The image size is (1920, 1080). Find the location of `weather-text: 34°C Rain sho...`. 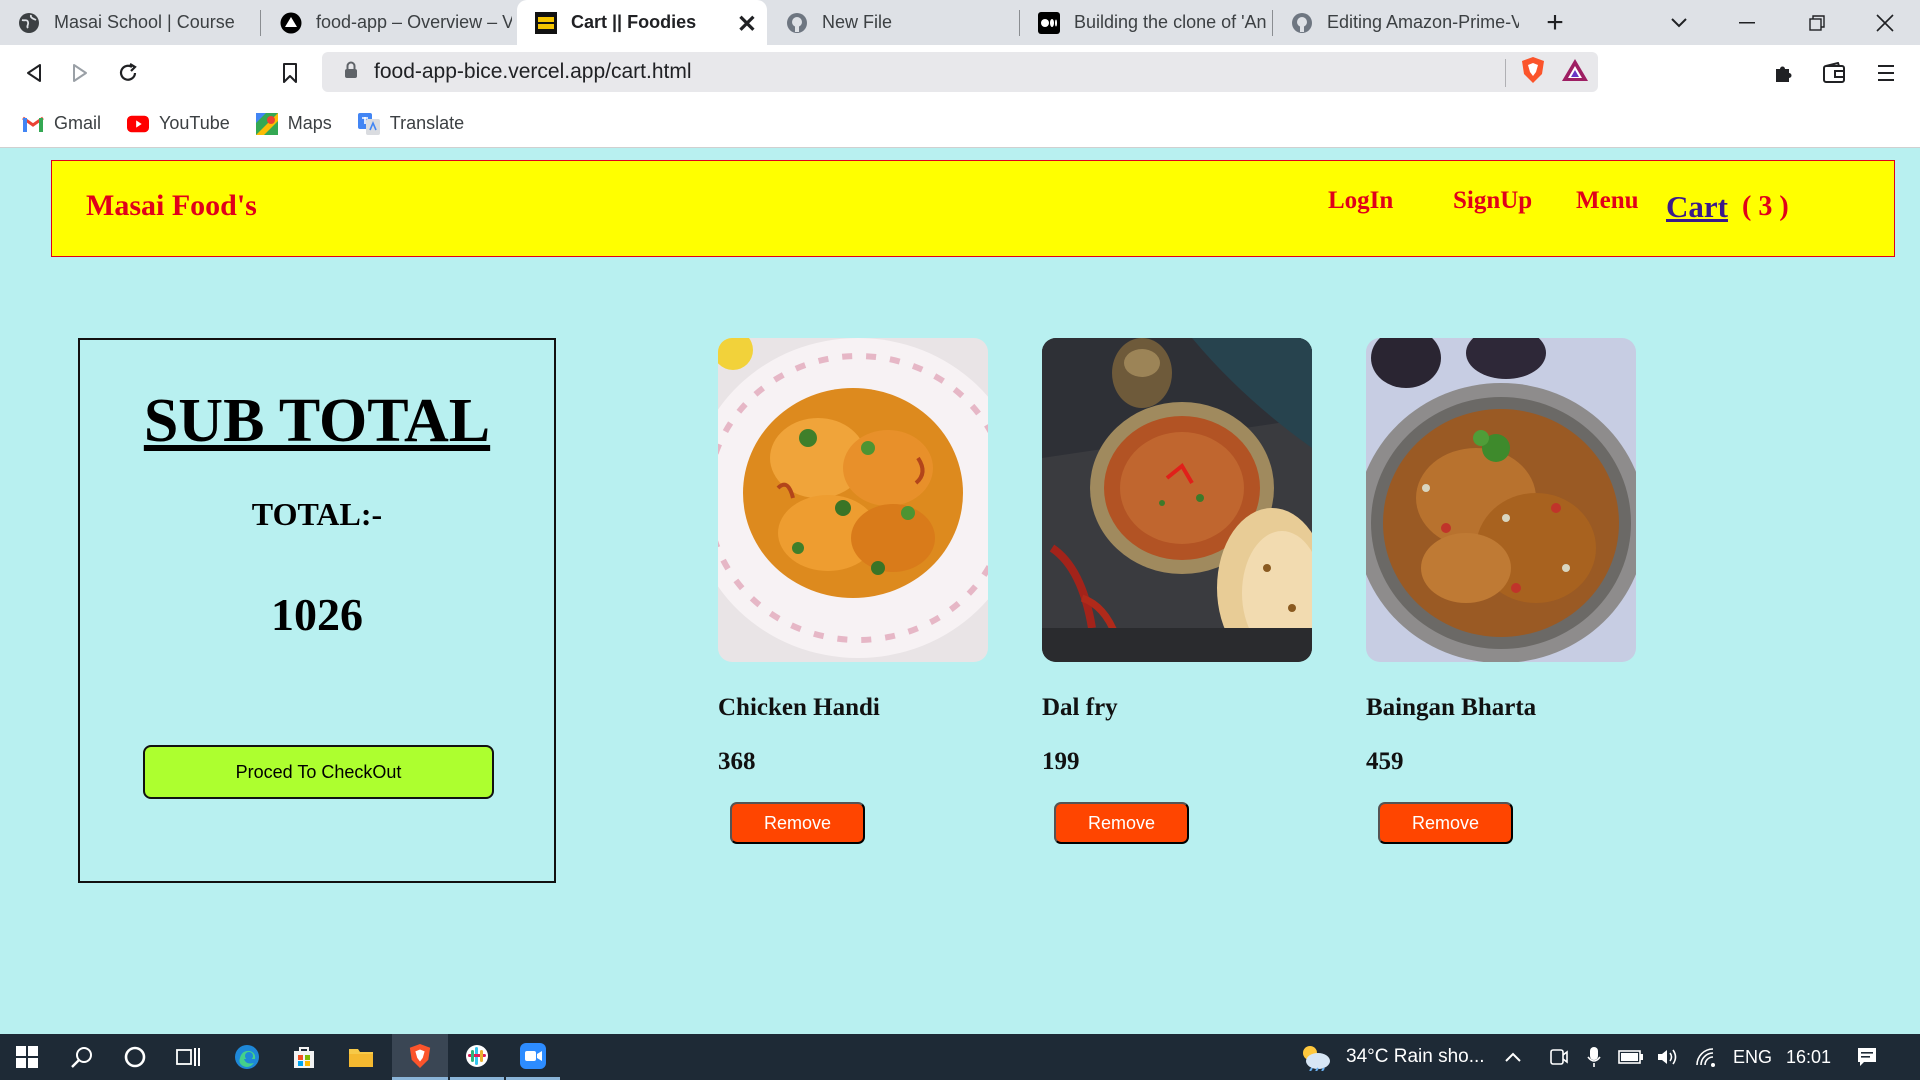

weather-text: 34°C Rain sho... is located at coordinates (1415, 1057).